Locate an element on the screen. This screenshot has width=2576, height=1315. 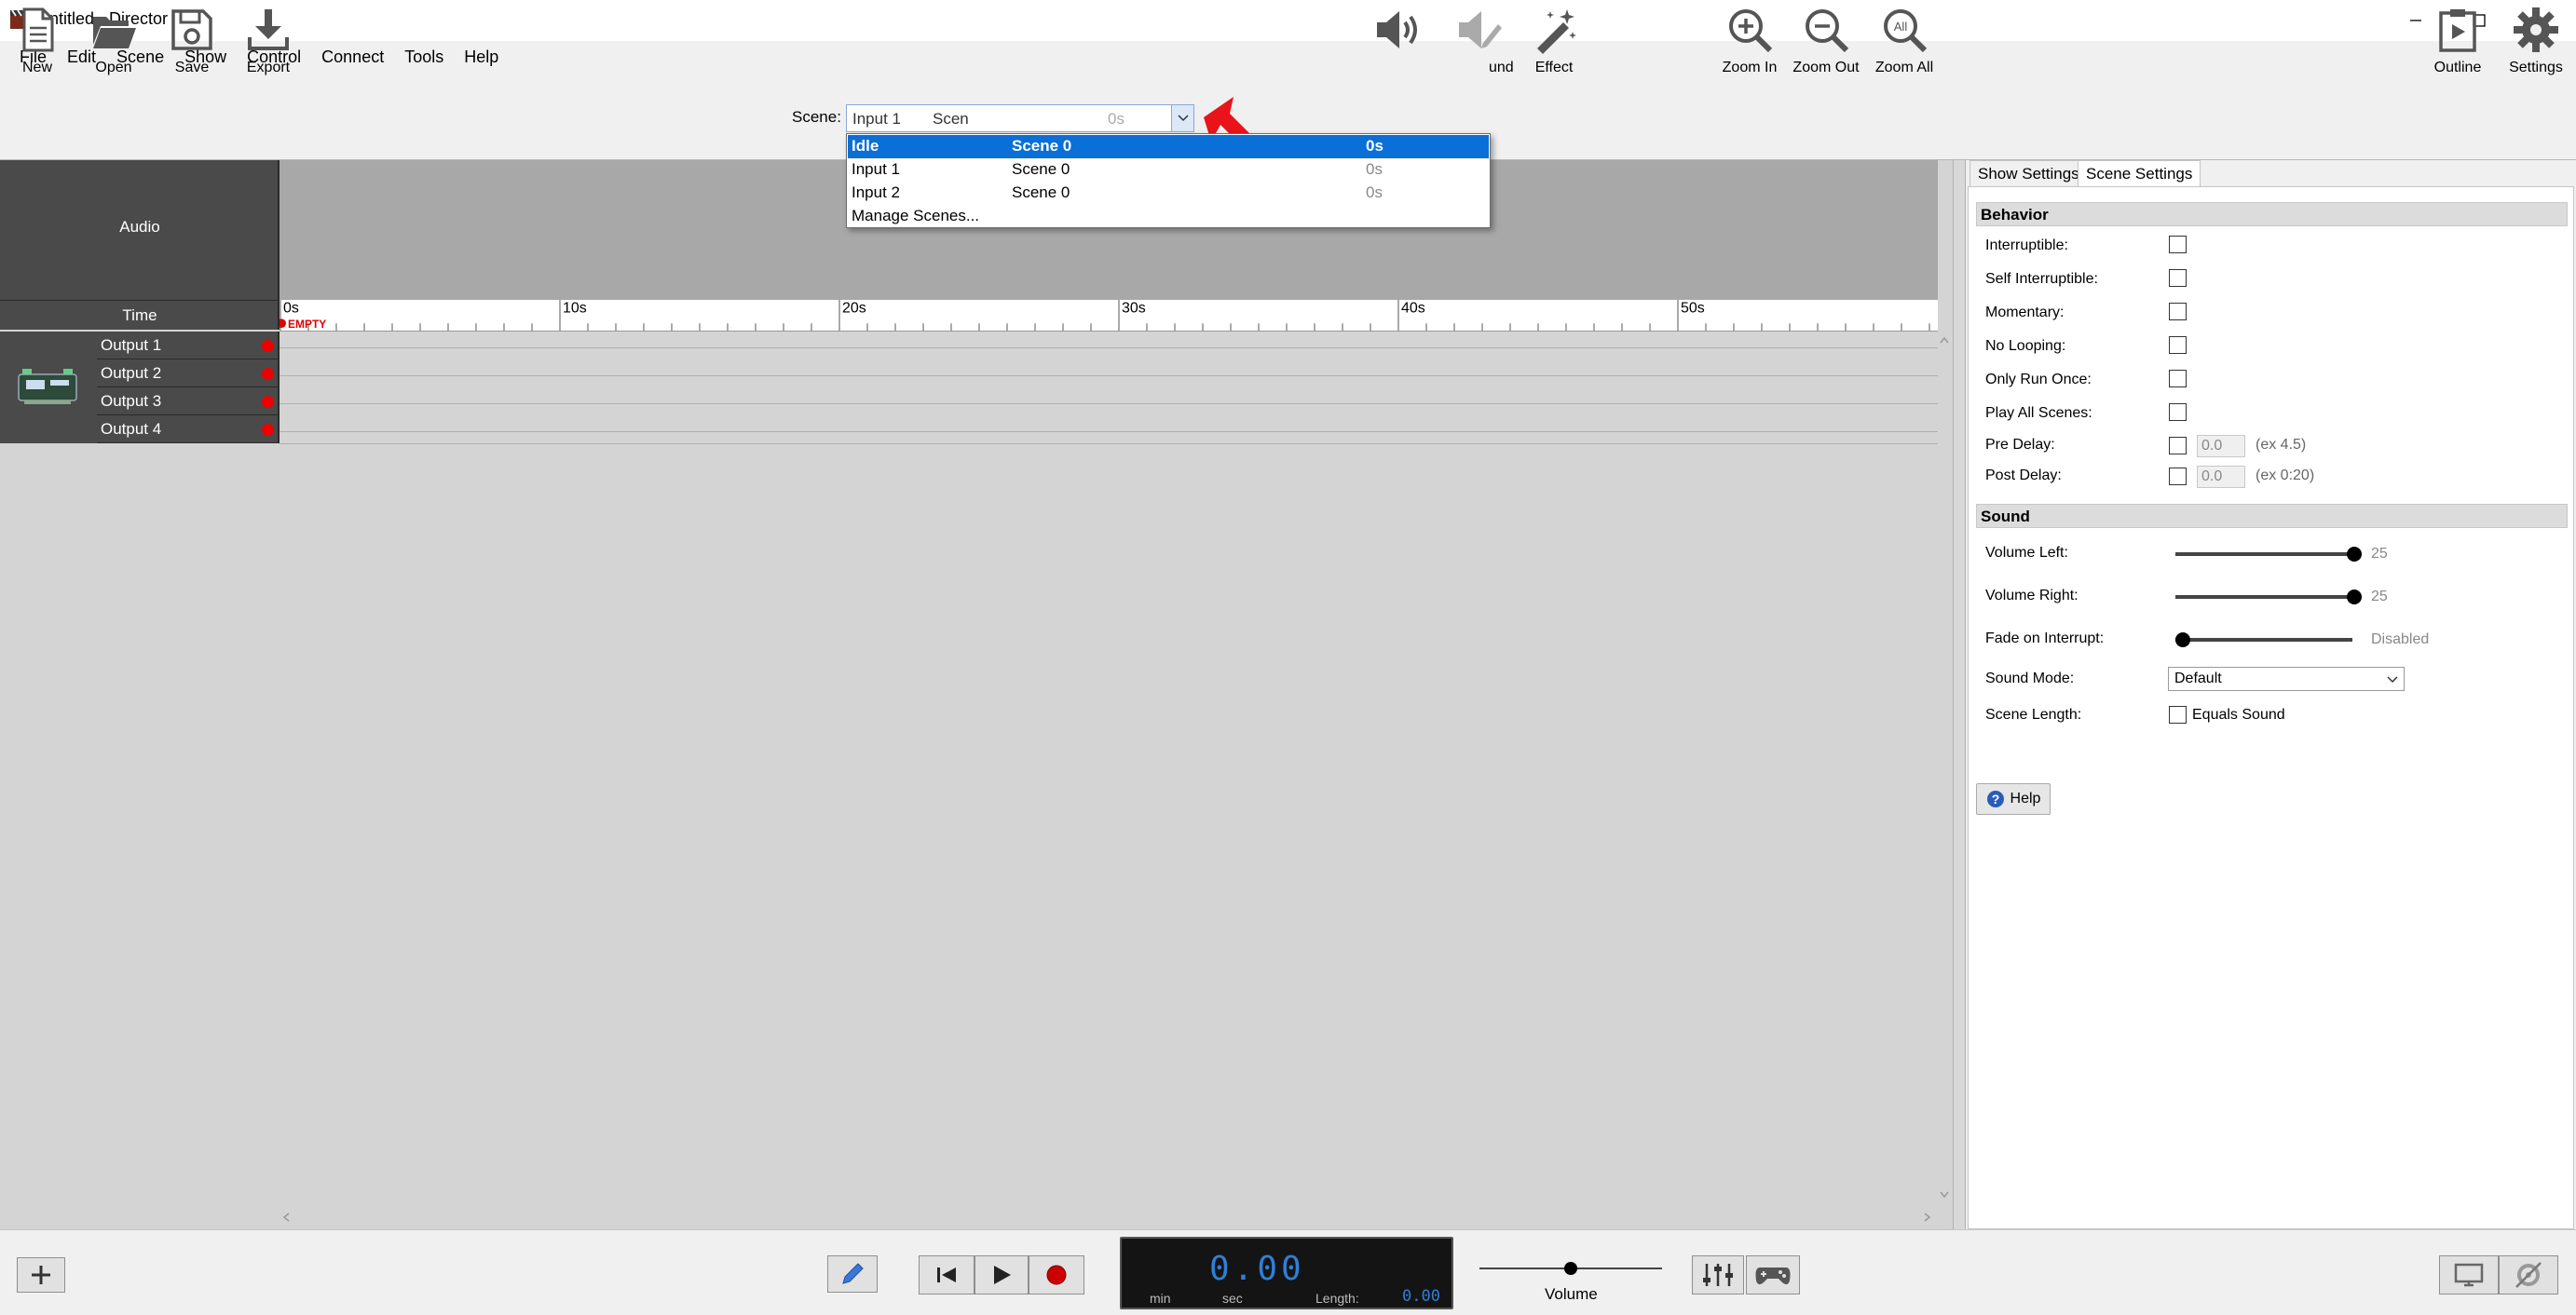
volume-slider-thumb is located at coordinates (1571, 1268).